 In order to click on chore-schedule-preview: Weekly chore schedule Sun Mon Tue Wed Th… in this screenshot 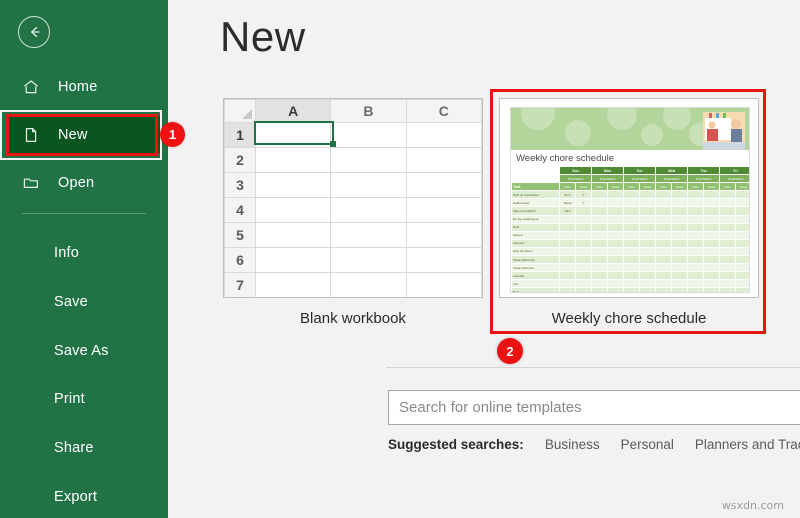, I will do `click(630, 200)`.